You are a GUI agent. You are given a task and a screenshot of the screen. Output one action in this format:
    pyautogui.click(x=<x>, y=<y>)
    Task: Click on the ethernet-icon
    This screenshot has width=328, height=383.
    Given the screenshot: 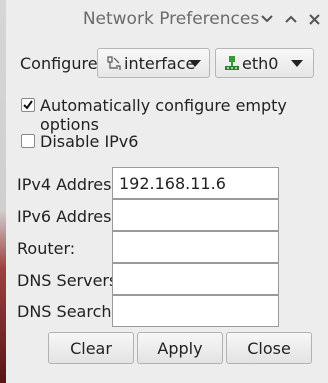 What is the action you would take?
    pyautogui.click(x=232, y=63)
    